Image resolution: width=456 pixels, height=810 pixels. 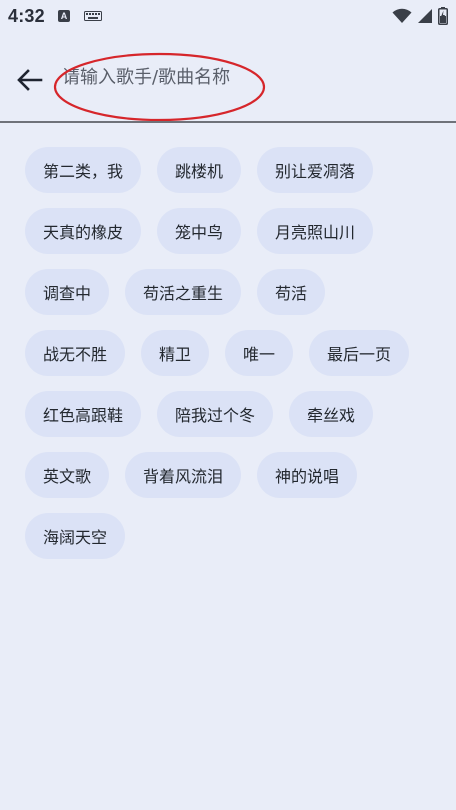 What do you see at coordinates (425, 16) in the screenshot?
I see `signal-icon` at bounding box center [425, 16].